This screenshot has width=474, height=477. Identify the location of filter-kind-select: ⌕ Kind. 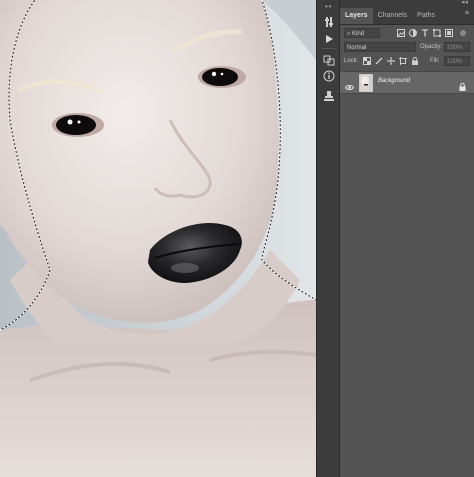
(362, 33).